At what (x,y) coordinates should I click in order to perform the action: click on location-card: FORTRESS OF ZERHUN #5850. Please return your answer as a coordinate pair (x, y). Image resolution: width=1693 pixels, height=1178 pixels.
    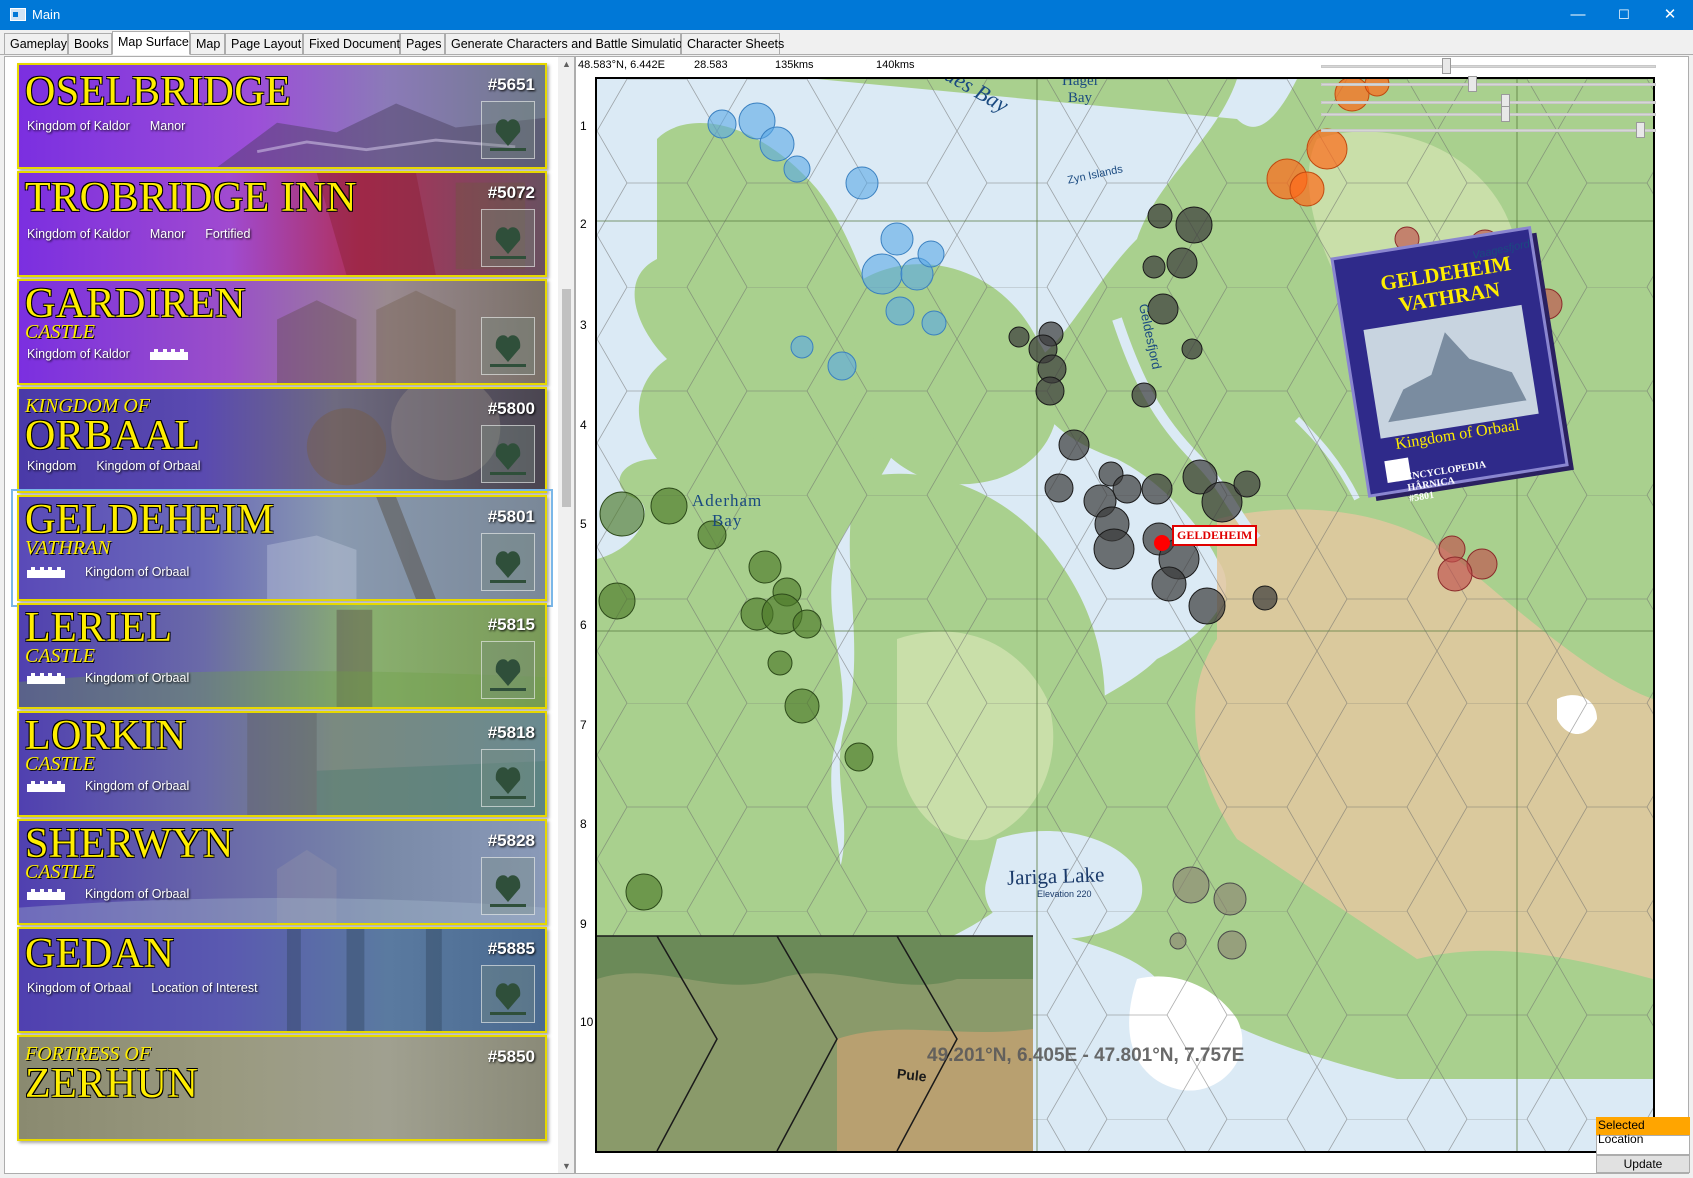
    Looking at the image, I should click on (282, 1088).